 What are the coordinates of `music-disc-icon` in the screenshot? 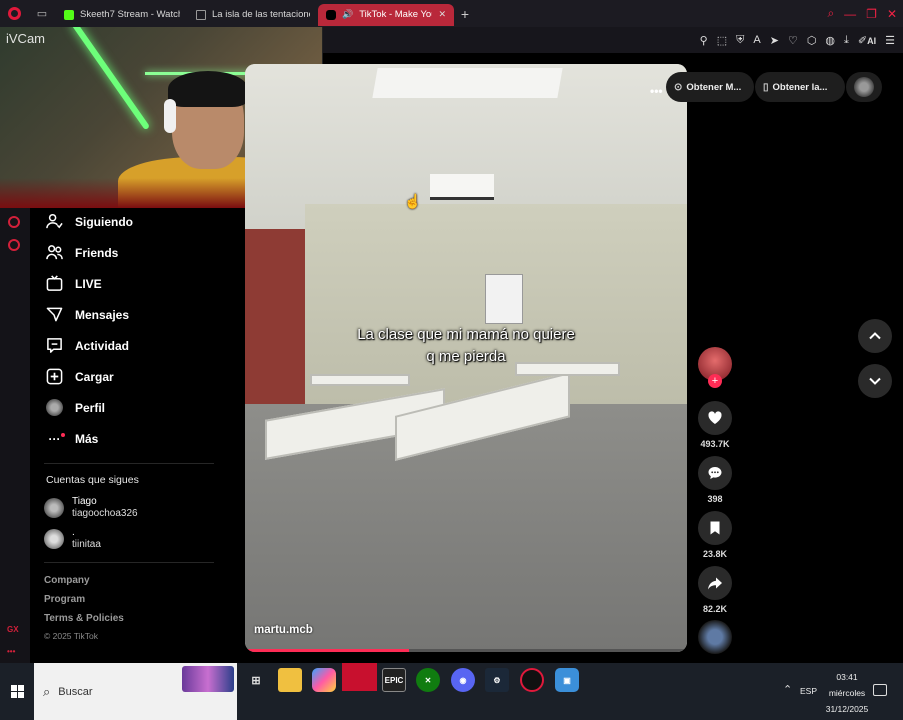 It's located at (715, 637).